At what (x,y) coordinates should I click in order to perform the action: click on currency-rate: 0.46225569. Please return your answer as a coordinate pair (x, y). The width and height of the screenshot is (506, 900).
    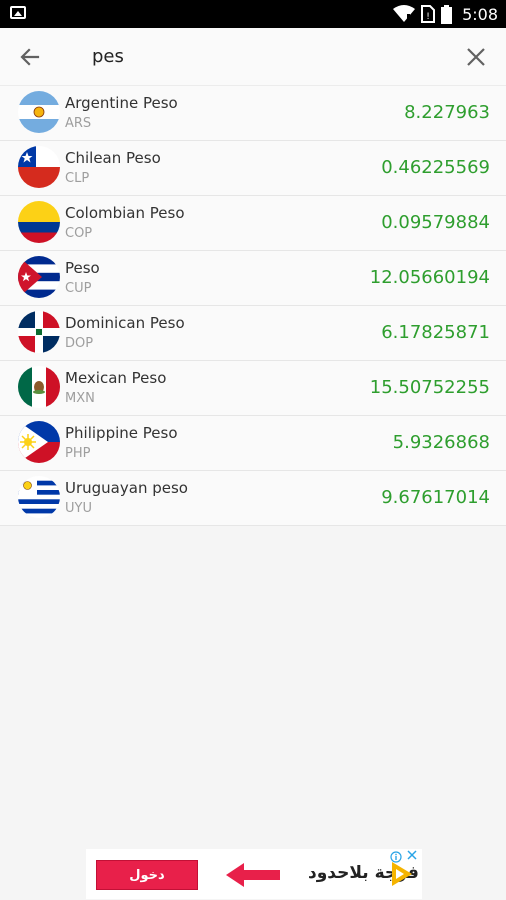
    Looking at the image, I should click on (435, 167).